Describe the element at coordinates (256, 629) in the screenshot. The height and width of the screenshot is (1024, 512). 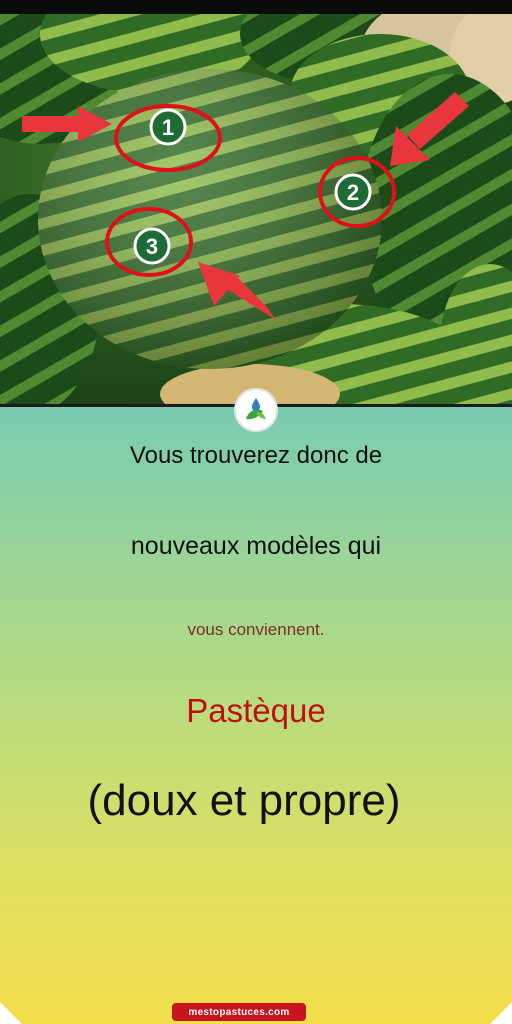
I see `text-line-3: vous conviennent.` at that location.